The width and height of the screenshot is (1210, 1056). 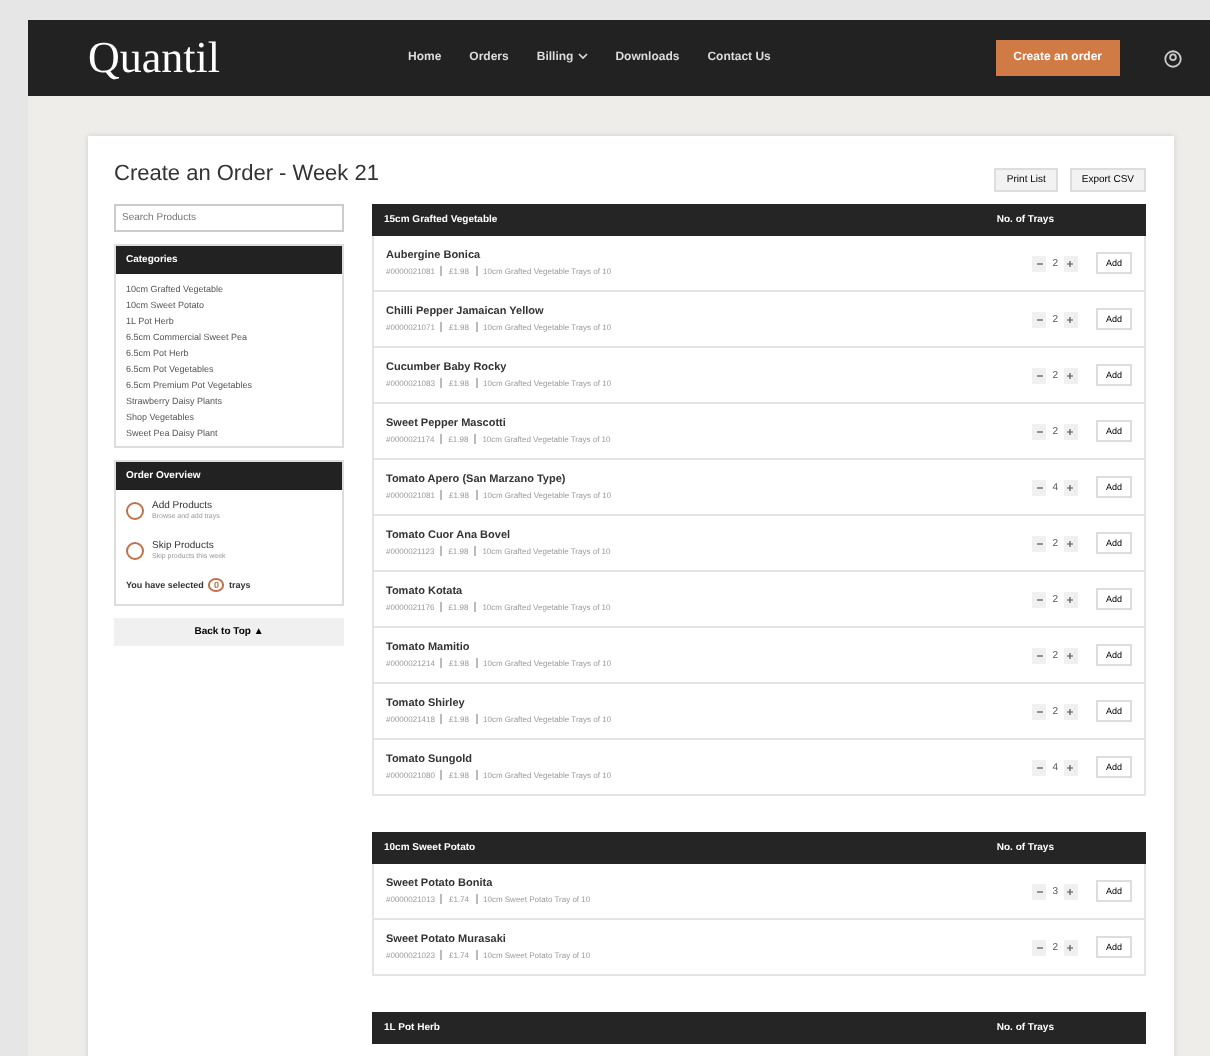 I want to click on logo: Quantil, so click(x=155, y=58).